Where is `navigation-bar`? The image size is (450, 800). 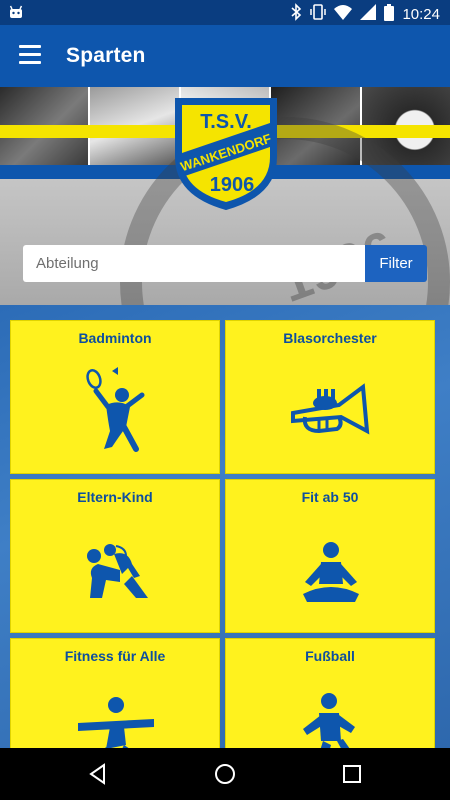
navigation-bar is located at coordinates (225, 774).